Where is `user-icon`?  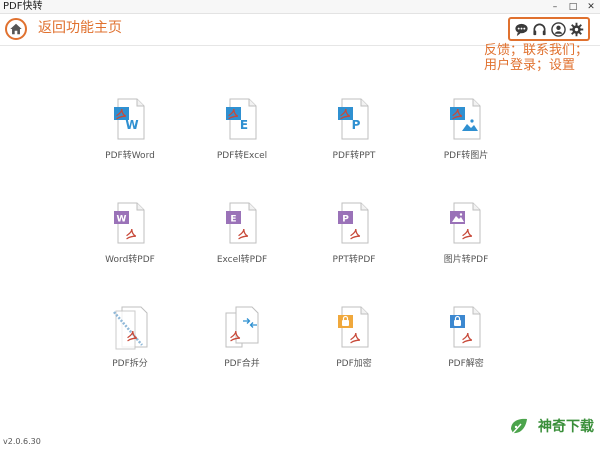
user-icon is located at coordinates (558, 29).